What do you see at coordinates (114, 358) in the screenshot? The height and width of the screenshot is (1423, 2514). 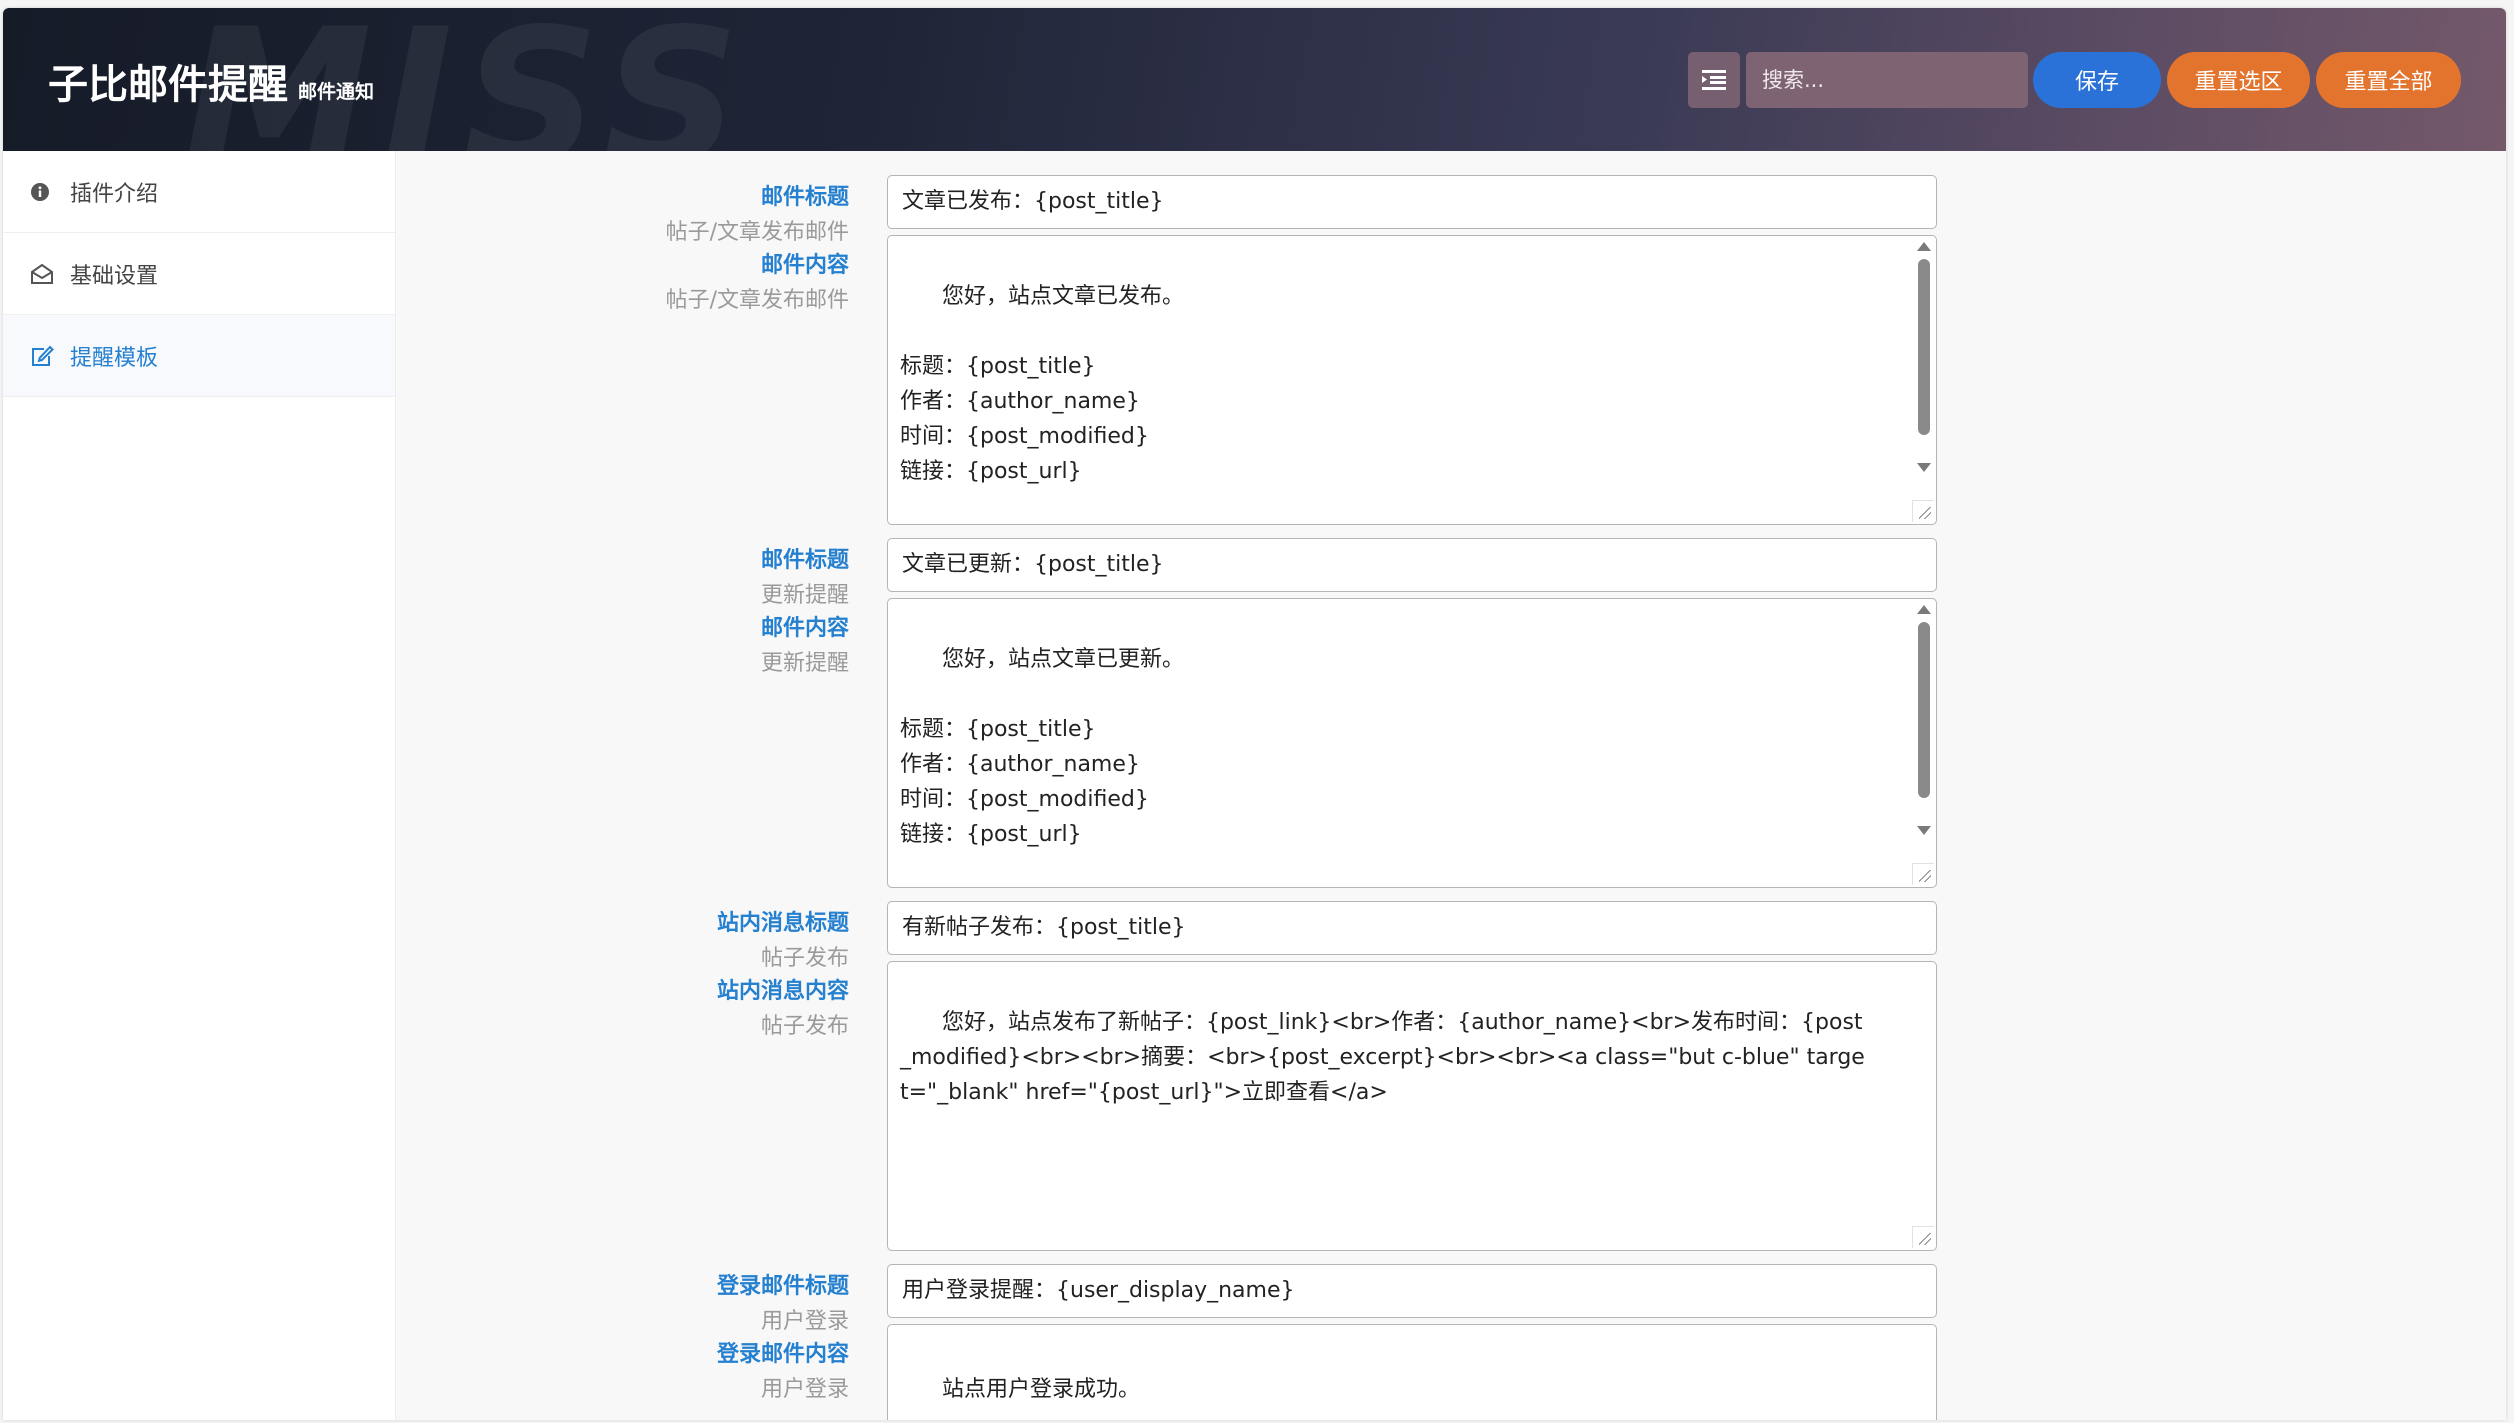 I see `sidebar-item-label: 提醒模板` at bounding box center [114, 358].